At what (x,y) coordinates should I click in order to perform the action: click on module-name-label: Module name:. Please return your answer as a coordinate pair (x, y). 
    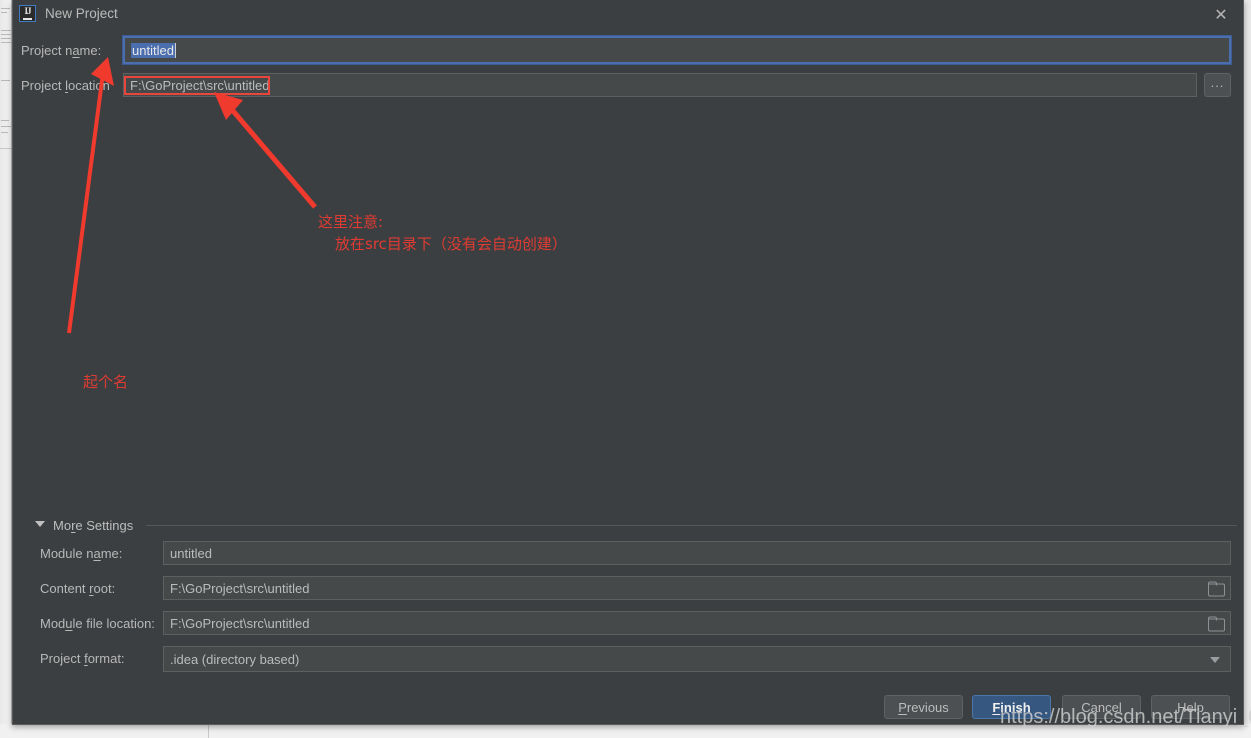
    Looking at the image, I should click on (81, 553).